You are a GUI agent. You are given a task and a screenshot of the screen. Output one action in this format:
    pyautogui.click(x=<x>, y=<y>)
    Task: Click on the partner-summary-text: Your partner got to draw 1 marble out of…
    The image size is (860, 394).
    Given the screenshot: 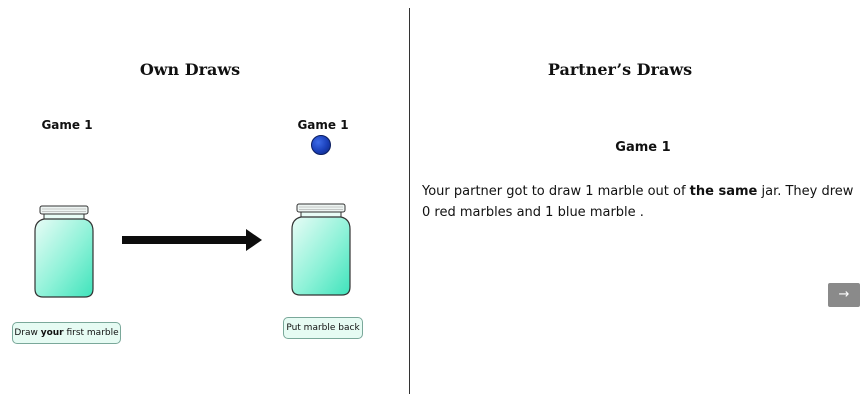 What is the action you would take?
    pyautogui.click(x=640, y=202)
    